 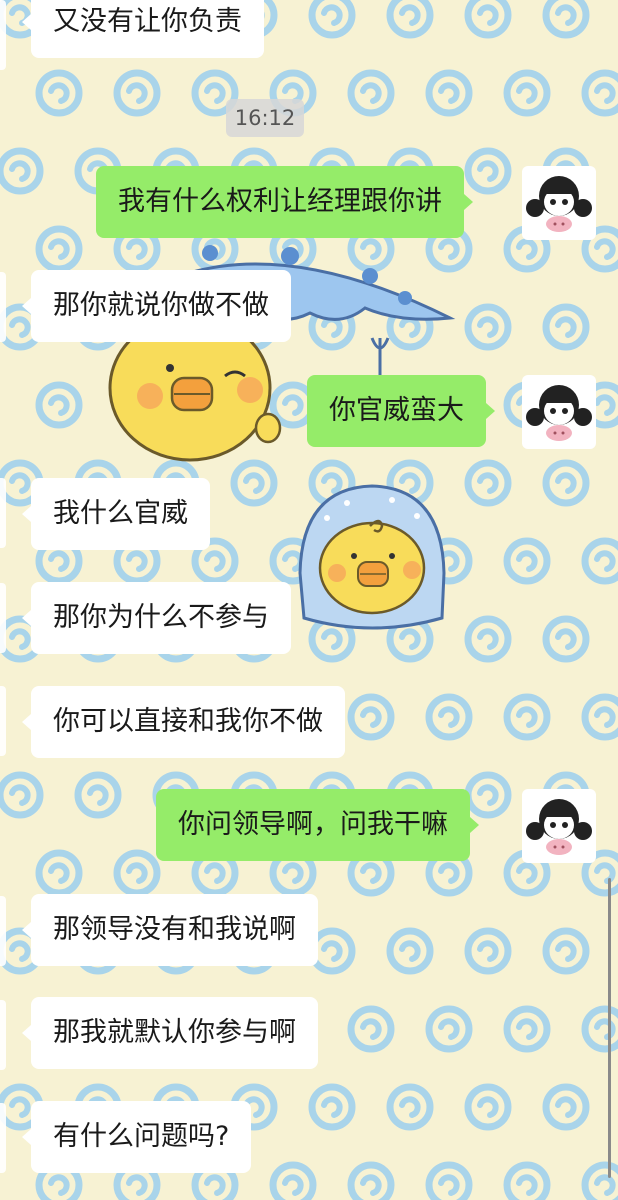 I want to click on incoming-message: 有什么问题吗?, so click(x=136, y=1137).